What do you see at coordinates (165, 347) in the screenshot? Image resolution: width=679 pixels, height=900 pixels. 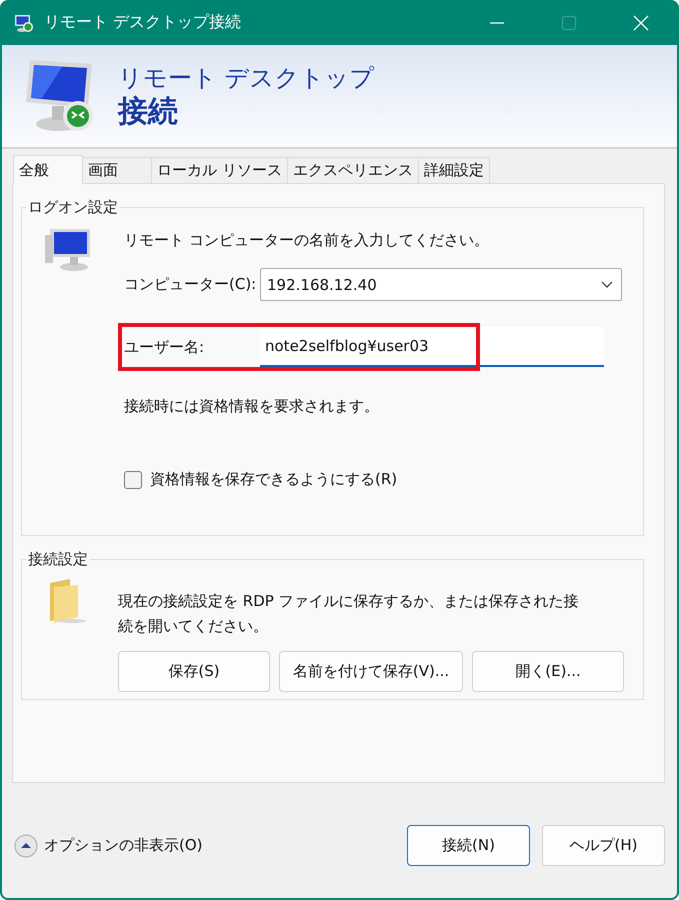 I see `field-label: ユーザー名:` at bounding box center [165, 347].